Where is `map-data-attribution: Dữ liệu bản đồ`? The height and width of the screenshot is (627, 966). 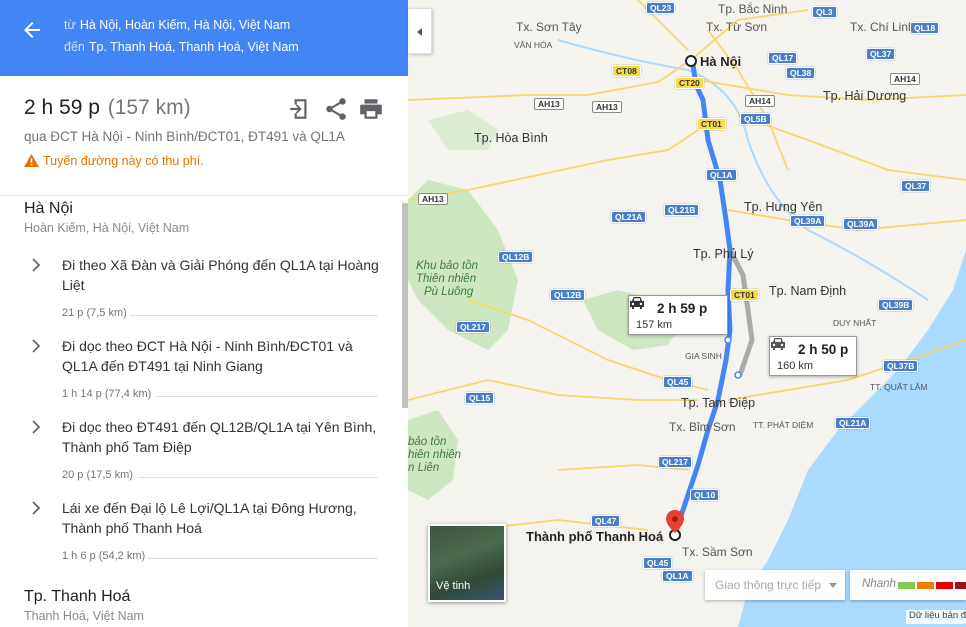 map-data-attribution: Dữ liệu bản đồ is located at coordinates (936, 617).